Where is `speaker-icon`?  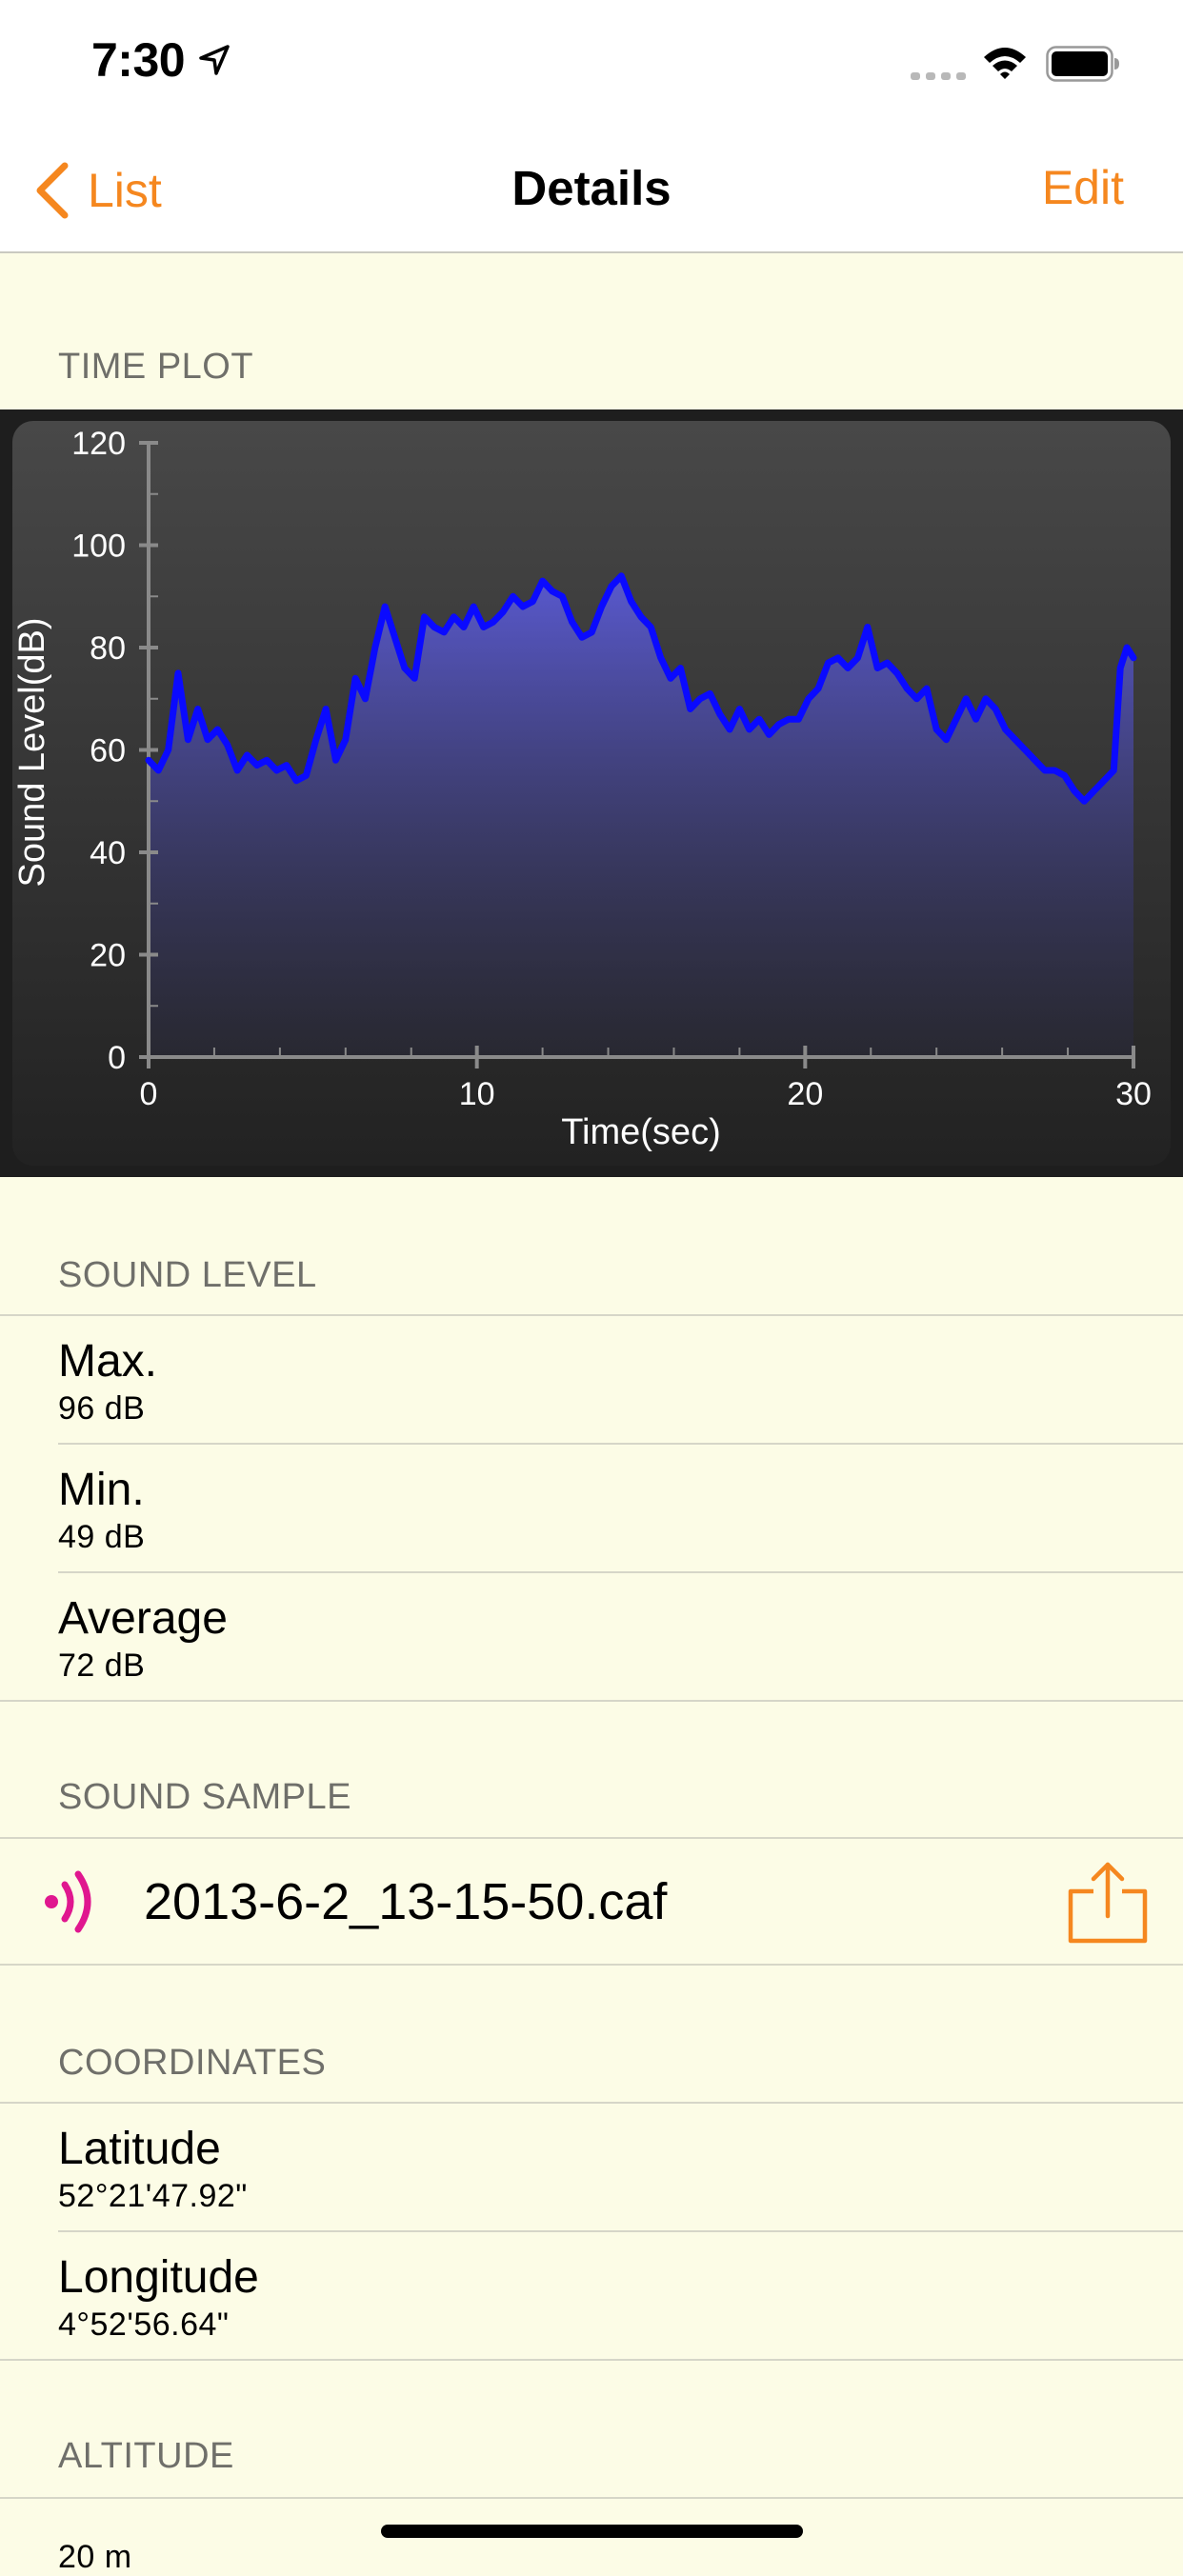
speaker-icon is located at coordinates (68, 1901).